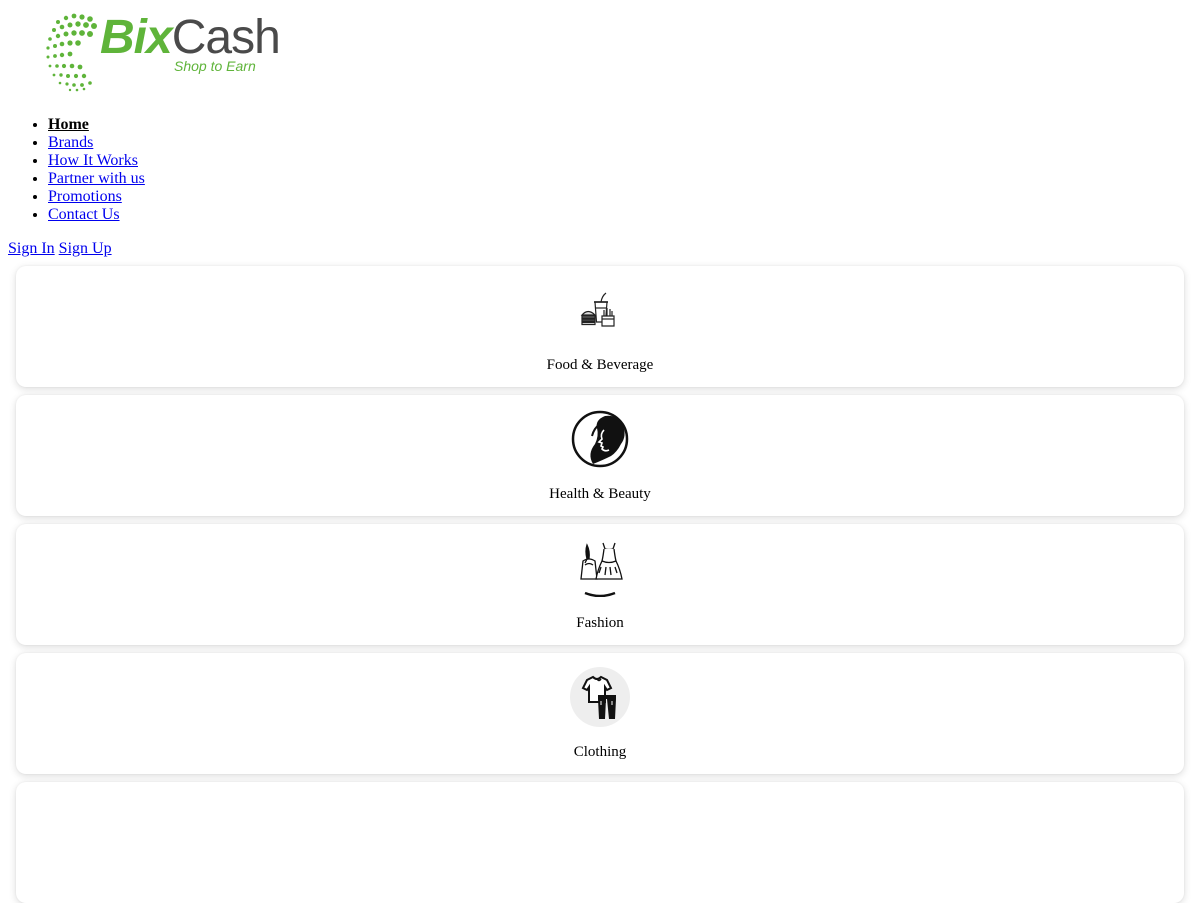 The height and width of the screenshot is (903, 1200). I want to click on nav-link-how-it-works: How It Works, so click(93, 160).